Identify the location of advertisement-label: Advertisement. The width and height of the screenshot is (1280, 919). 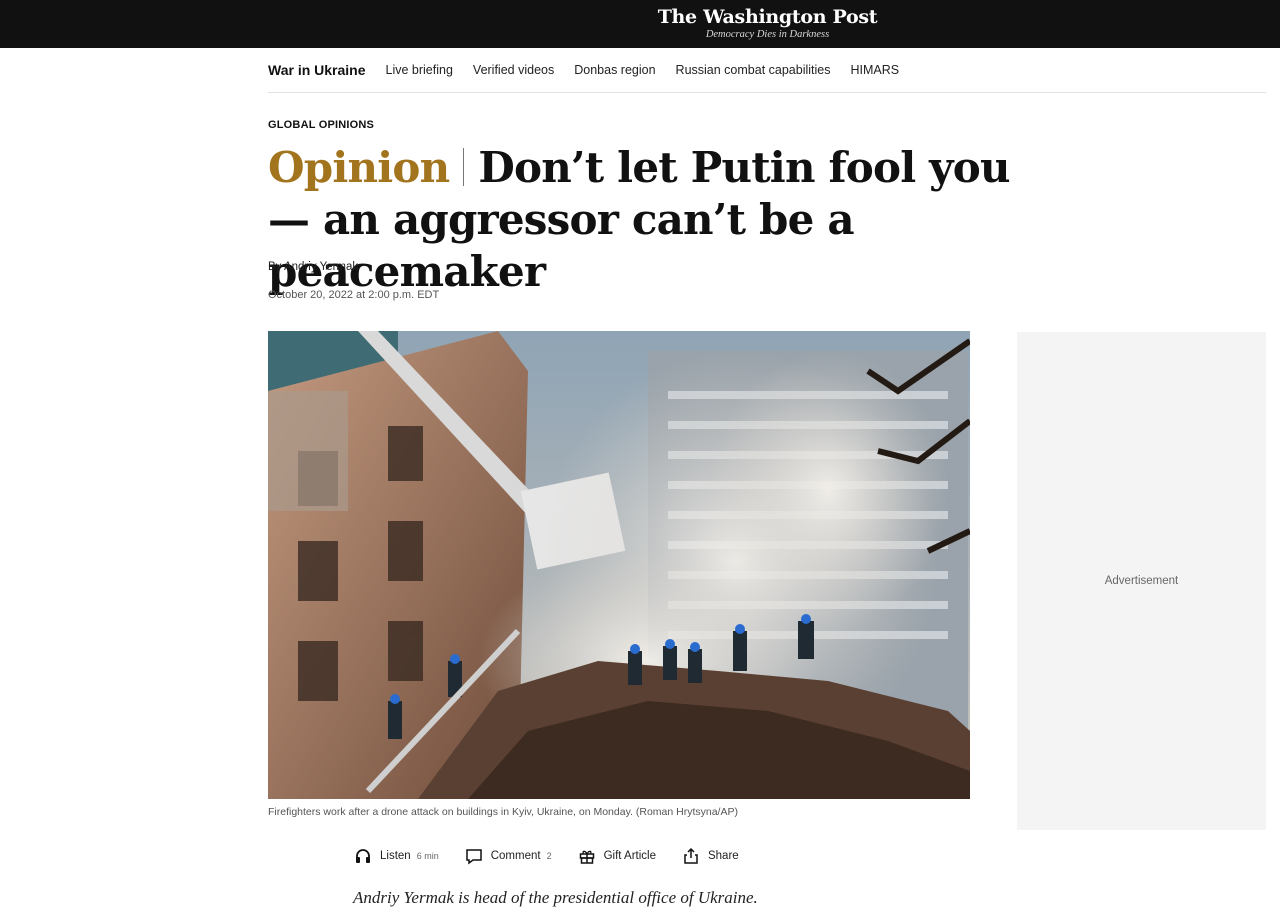
(1141, 581).